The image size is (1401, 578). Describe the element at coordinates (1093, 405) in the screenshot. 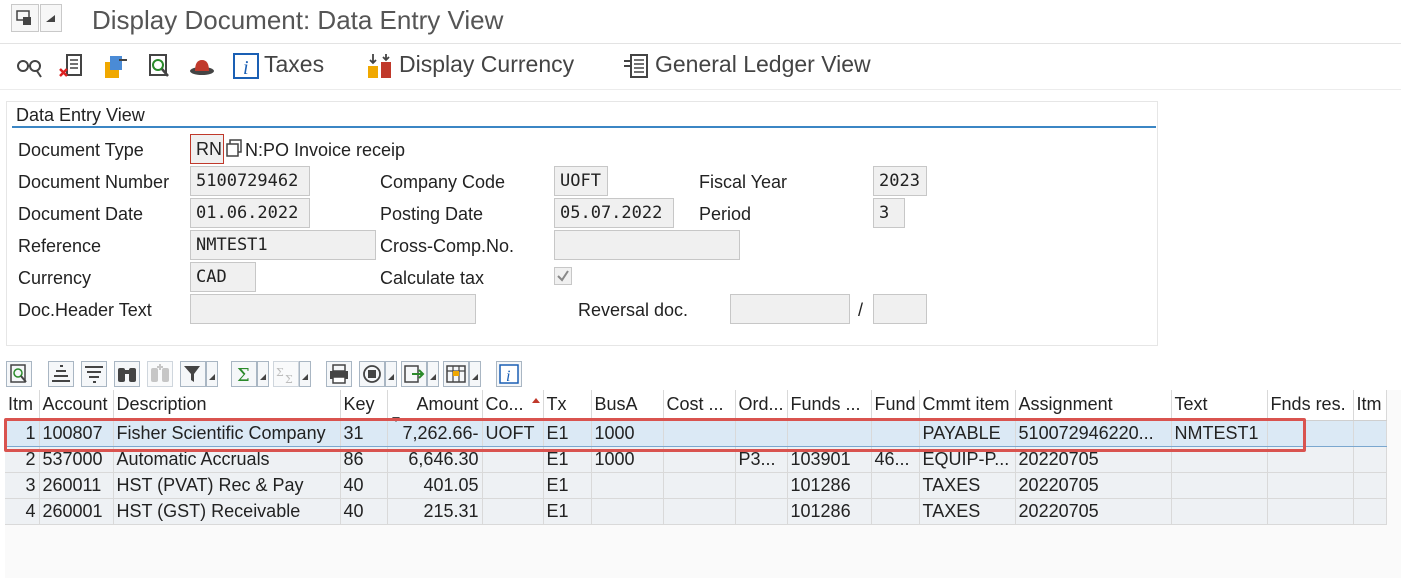

I see `column-header: Assignment` at that location.